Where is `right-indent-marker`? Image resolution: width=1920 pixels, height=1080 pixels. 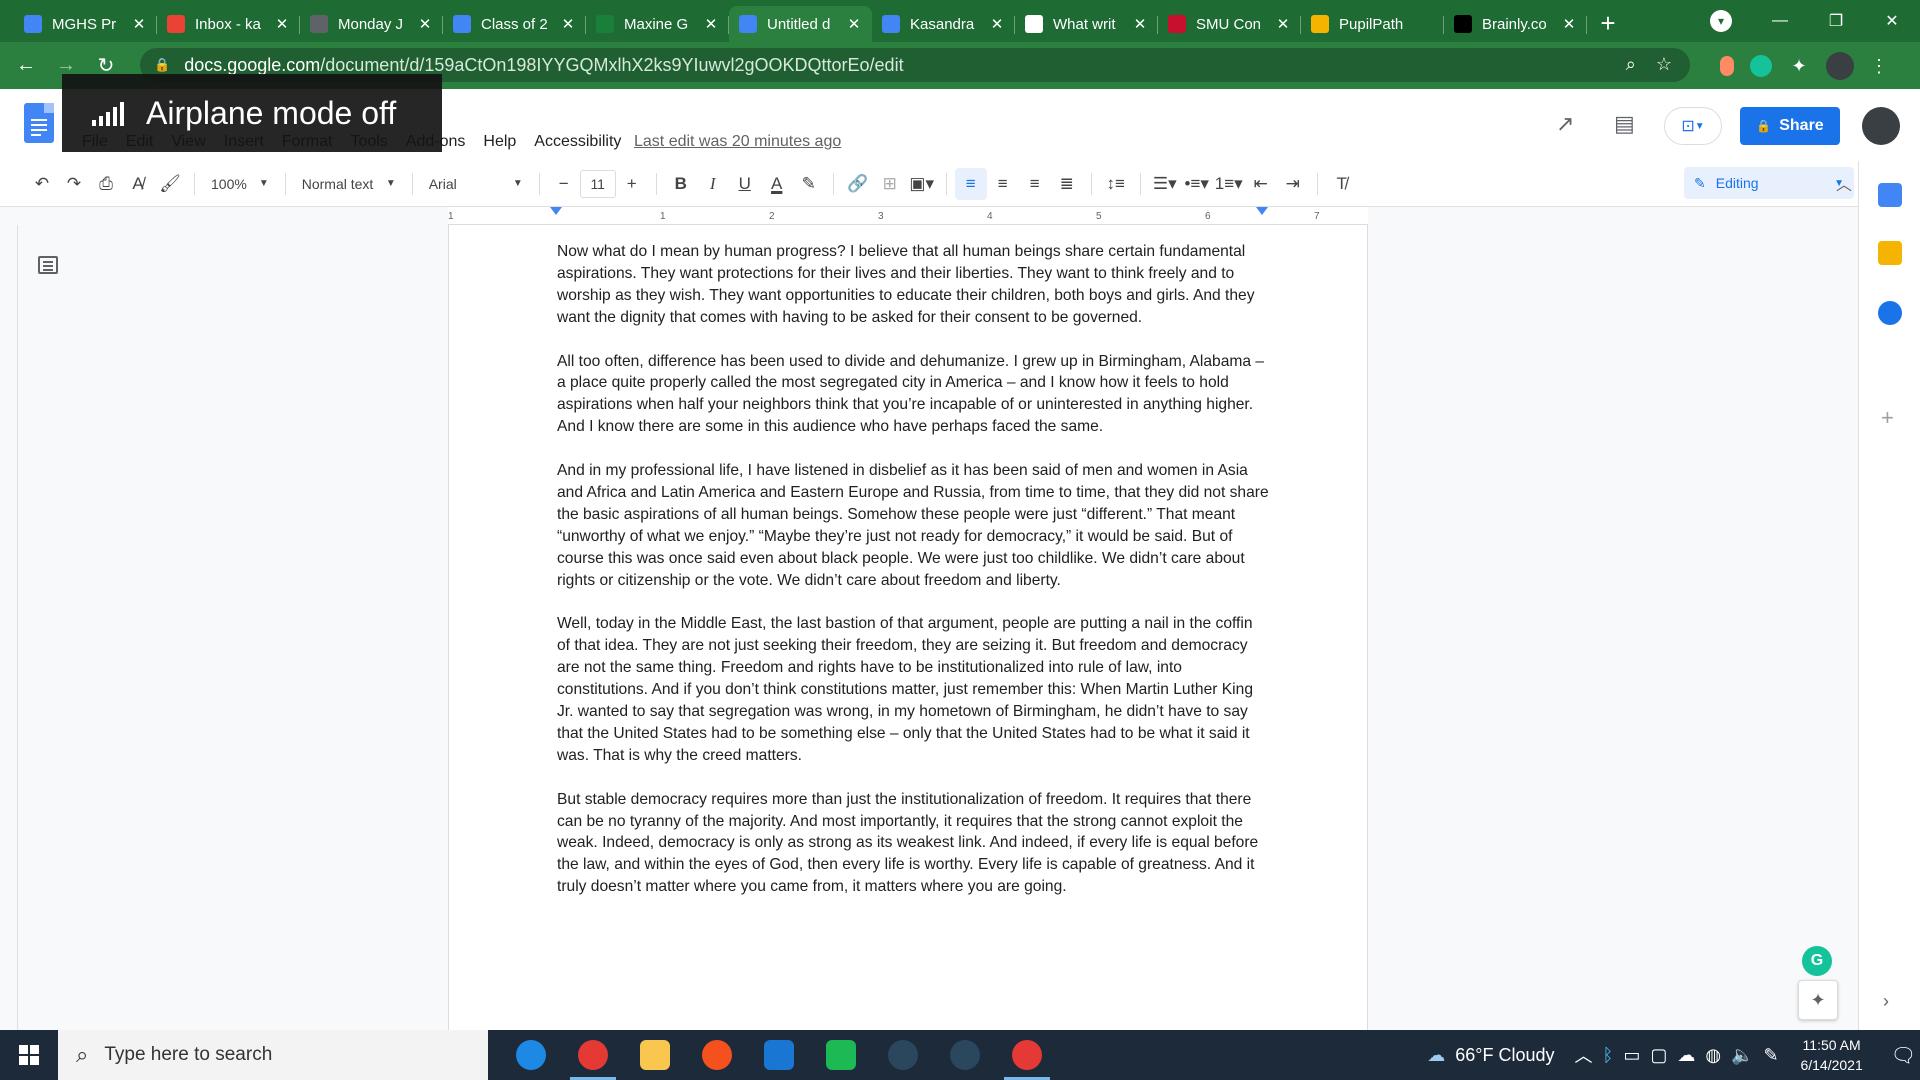
right-indent-marker is located at coordinates (1262, 211).